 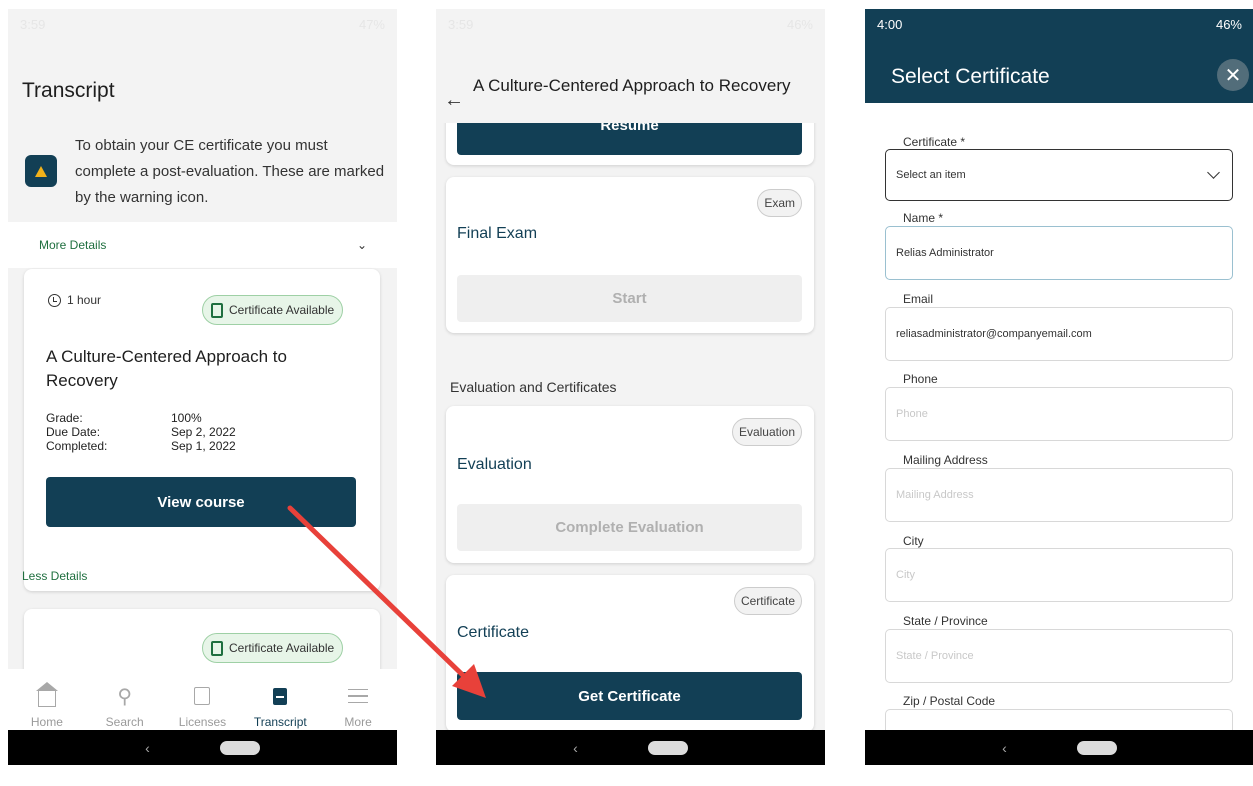 What do you see at coordinates (77, 446) in the screenshot?
I see `completed-label: Completed:` at bounding box center [77, 446].